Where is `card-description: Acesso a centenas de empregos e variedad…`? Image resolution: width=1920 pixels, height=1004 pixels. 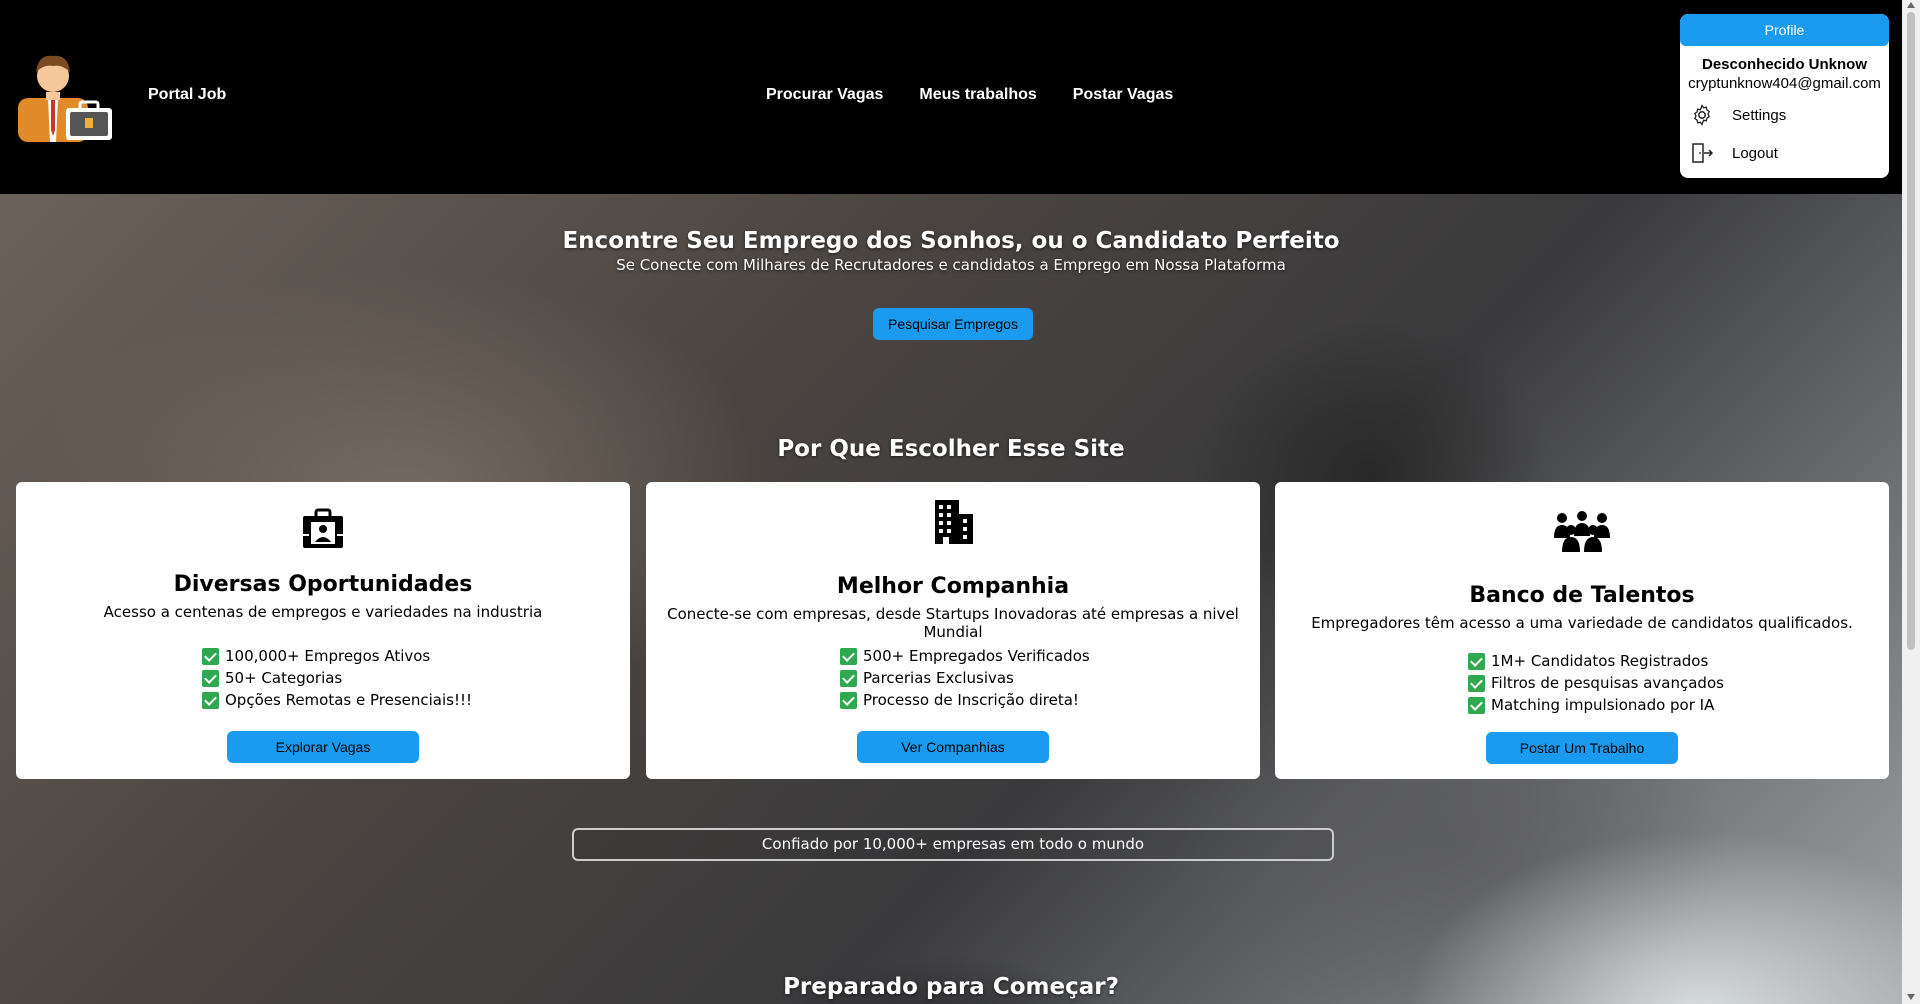
card-description: Acesso a centenas de empregos e variedad… is located at coordinates (323, 612).